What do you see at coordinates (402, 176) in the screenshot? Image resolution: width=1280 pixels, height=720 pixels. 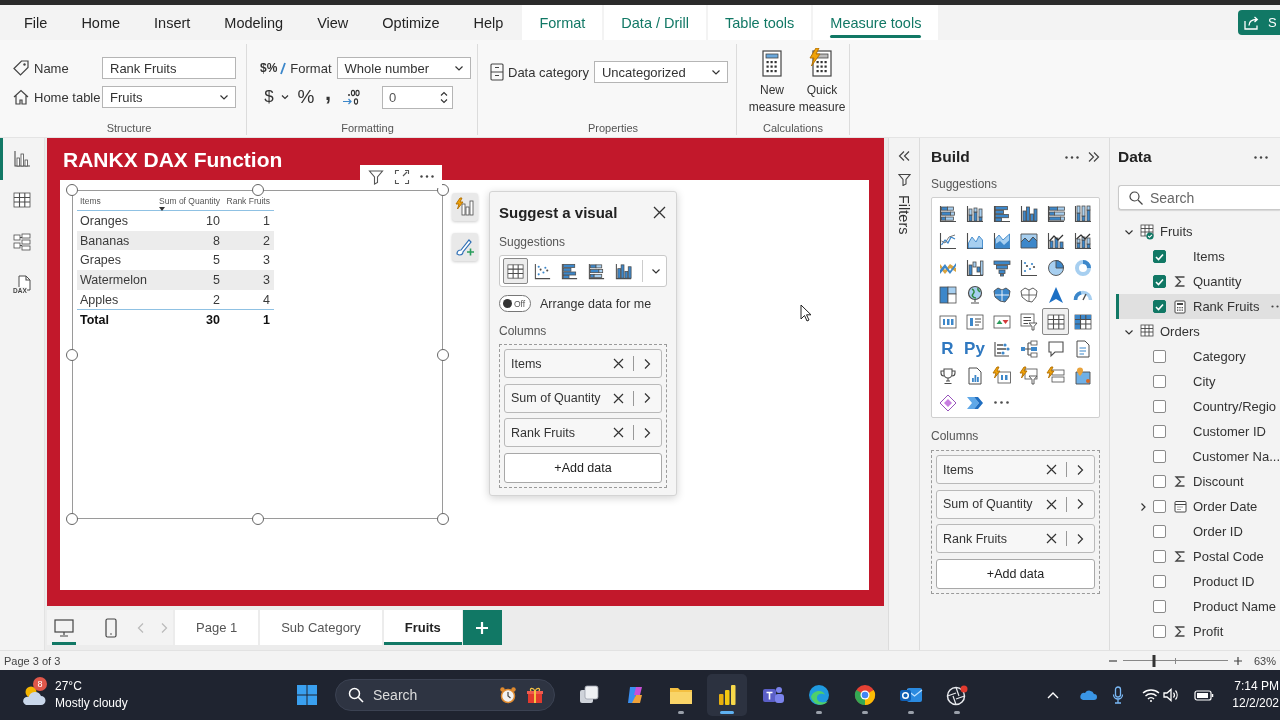 I see `expand-icon` at bounding box center [402, 176].